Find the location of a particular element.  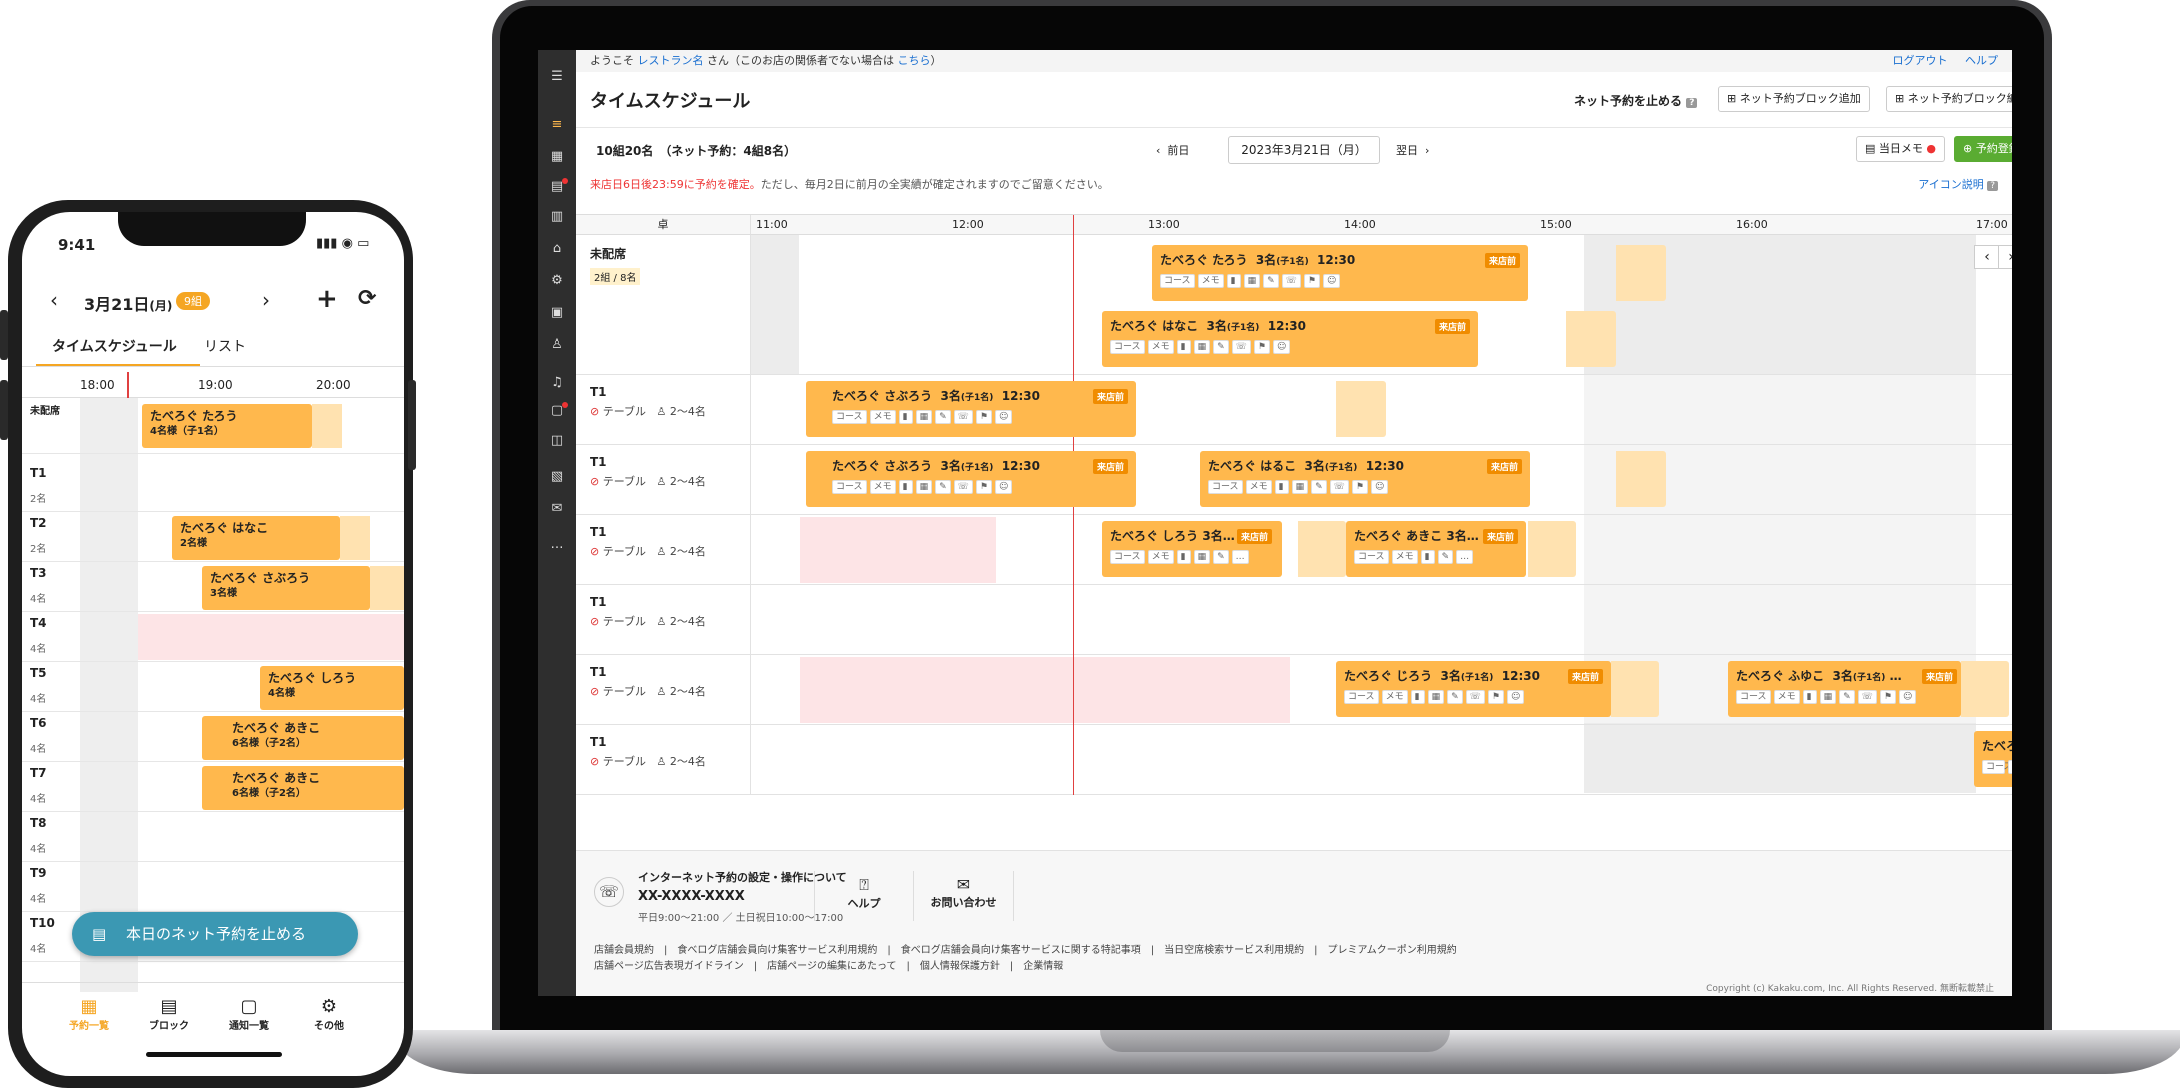

welcome-suffix: さん（このお店の関係者でない場合は is located at coordinates (800, 60).